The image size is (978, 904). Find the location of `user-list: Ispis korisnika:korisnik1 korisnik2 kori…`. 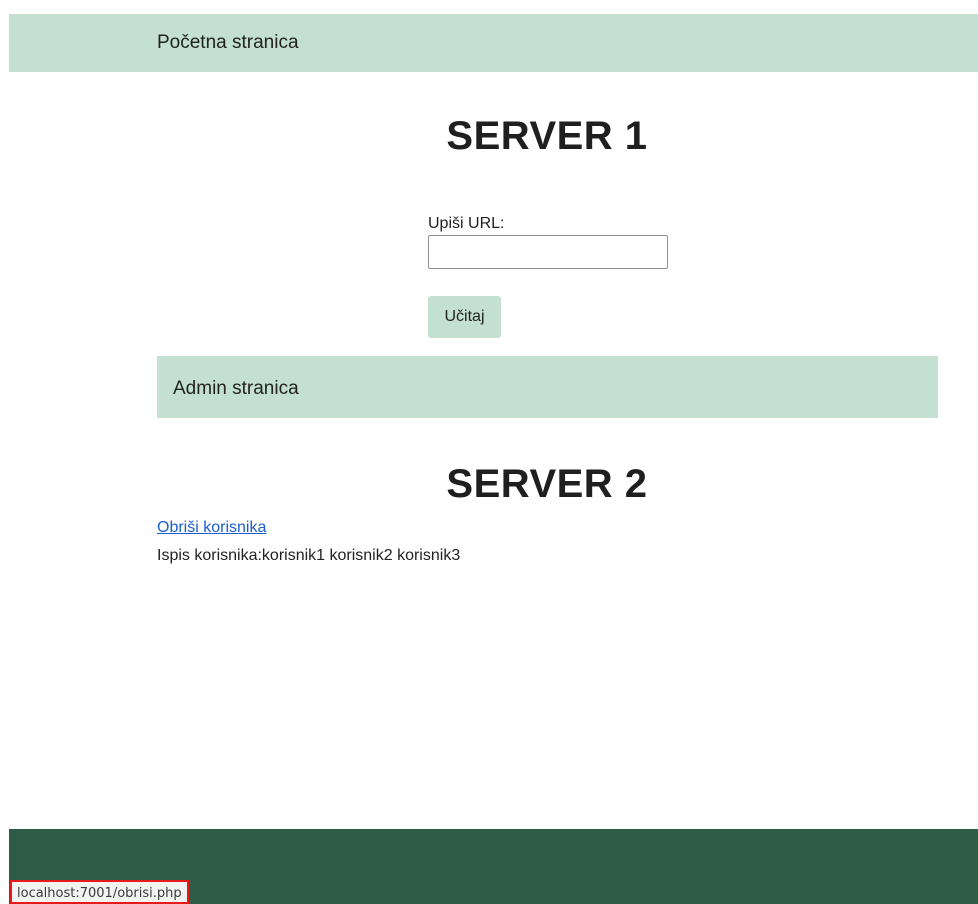

user-list: Ispis korisnika:korisnik1 korisnik2 kori… is located at coordinates (308, 556).